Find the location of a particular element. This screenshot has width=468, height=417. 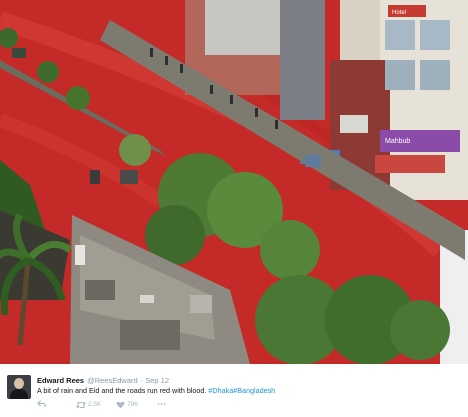

hashtag-bangladesh: #Bangladesh is located at coordinates (254, 390).